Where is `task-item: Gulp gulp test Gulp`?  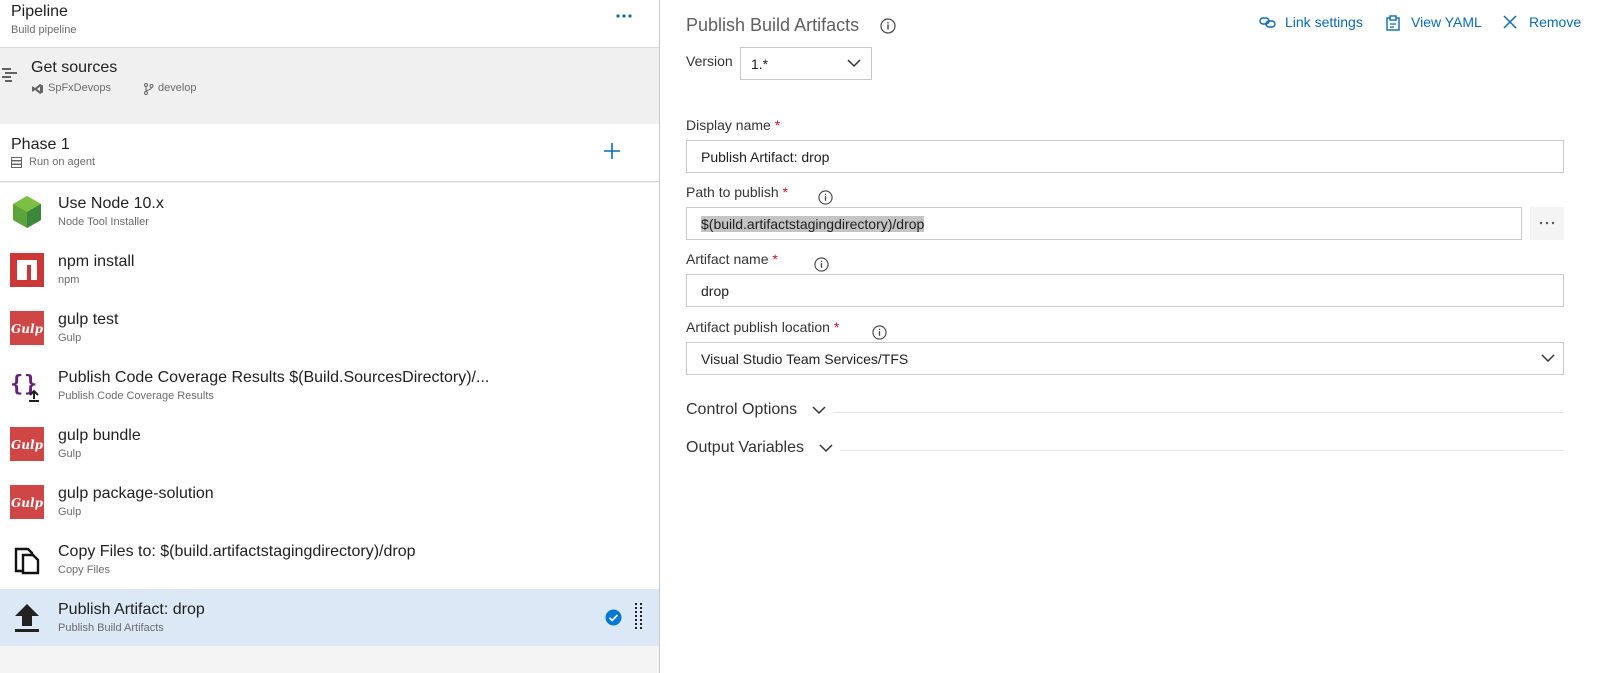
task-item: Gulp gulp test Gulp is located at coordinates (329, 328).